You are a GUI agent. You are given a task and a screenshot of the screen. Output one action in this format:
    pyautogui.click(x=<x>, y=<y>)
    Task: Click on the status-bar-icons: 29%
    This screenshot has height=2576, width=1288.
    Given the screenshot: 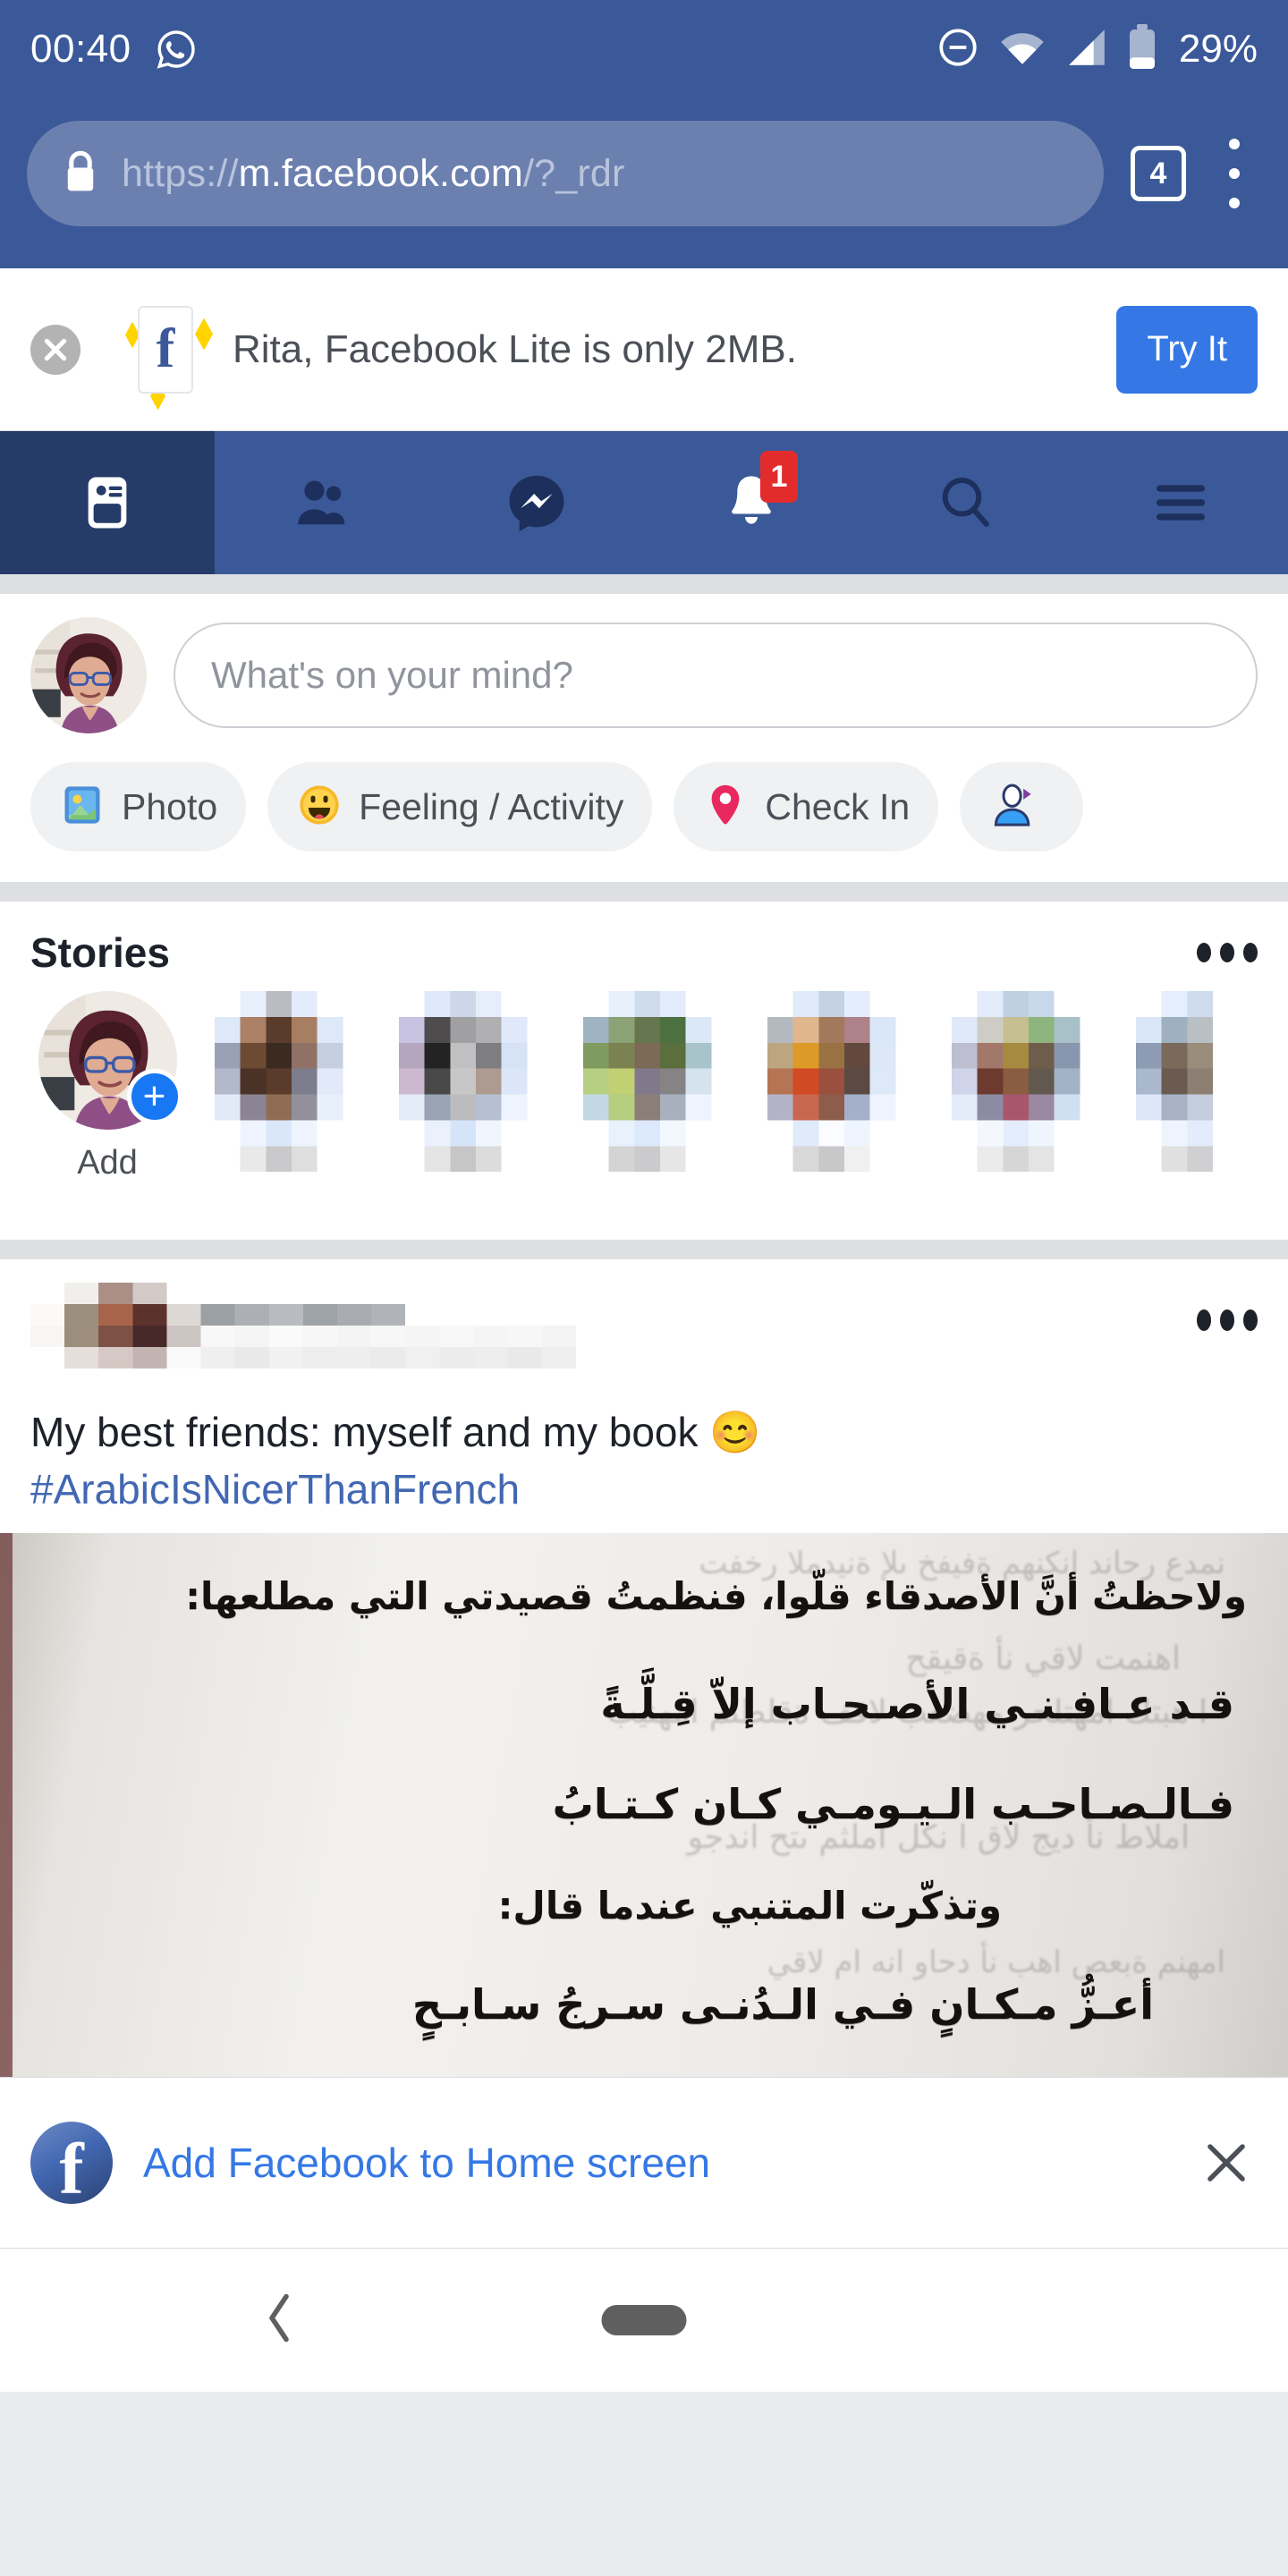 What is the action you would take?
    pyautogui.click(x=1097, y=49)
    